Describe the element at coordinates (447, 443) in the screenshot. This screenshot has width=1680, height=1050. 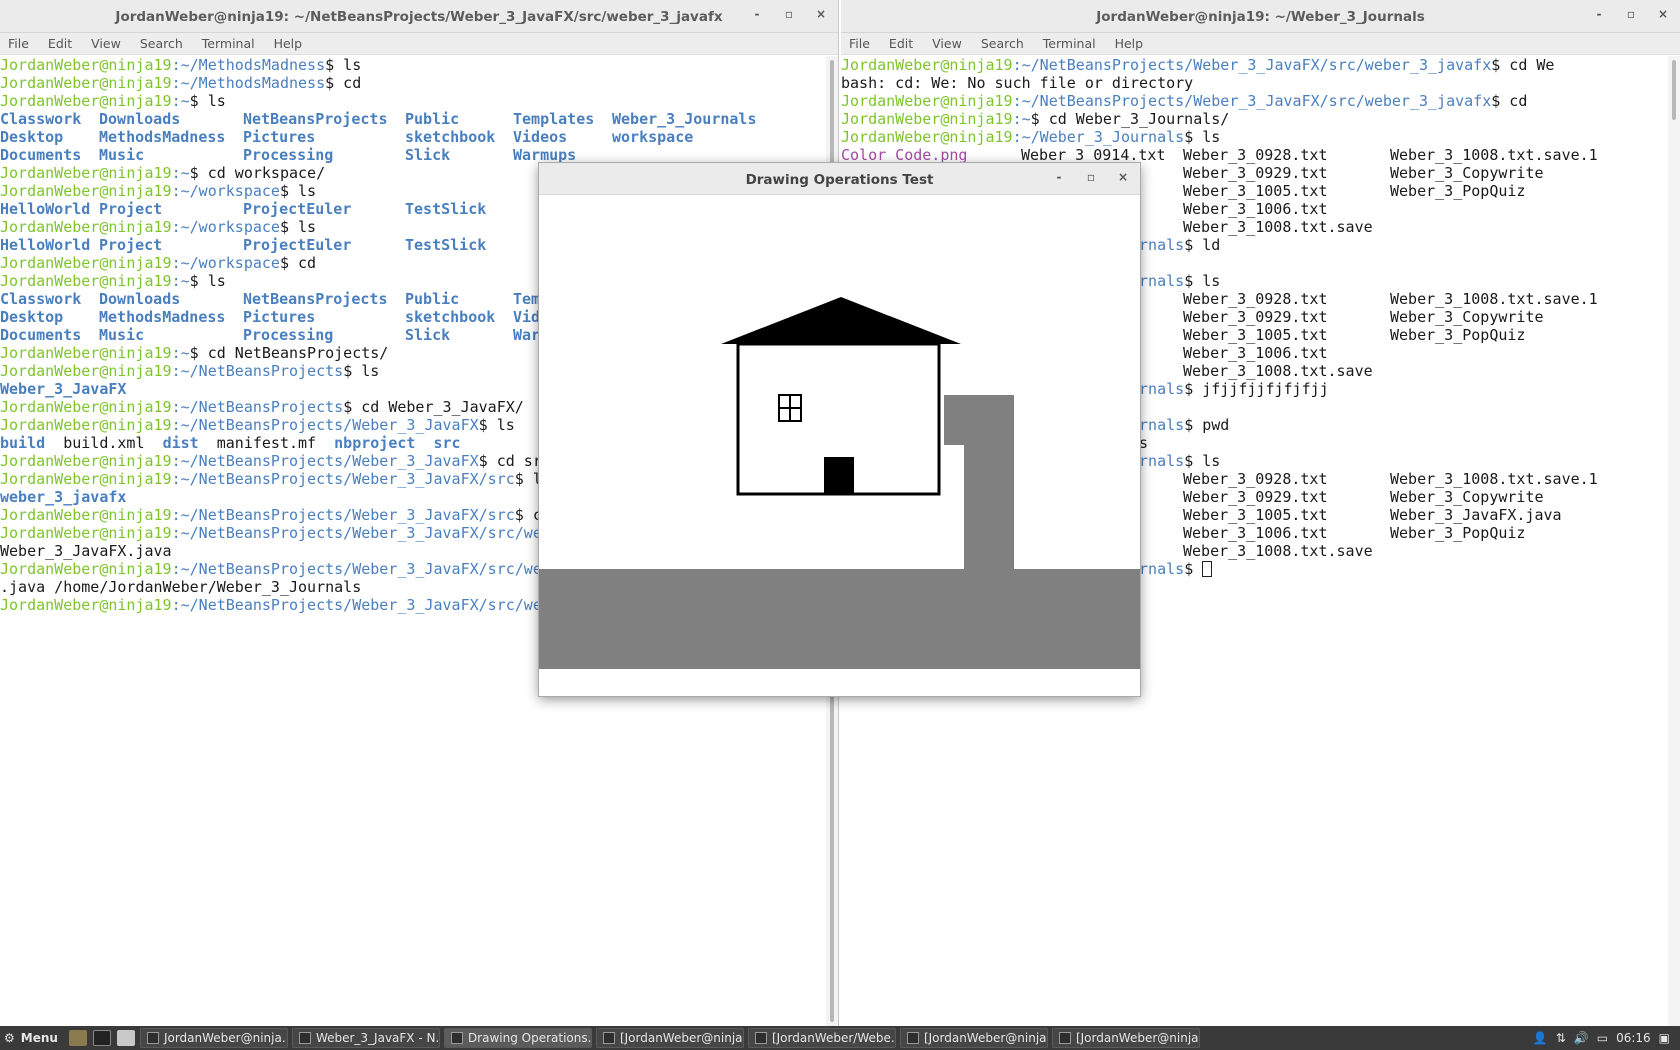
I see `directory-entry: src` at that location.